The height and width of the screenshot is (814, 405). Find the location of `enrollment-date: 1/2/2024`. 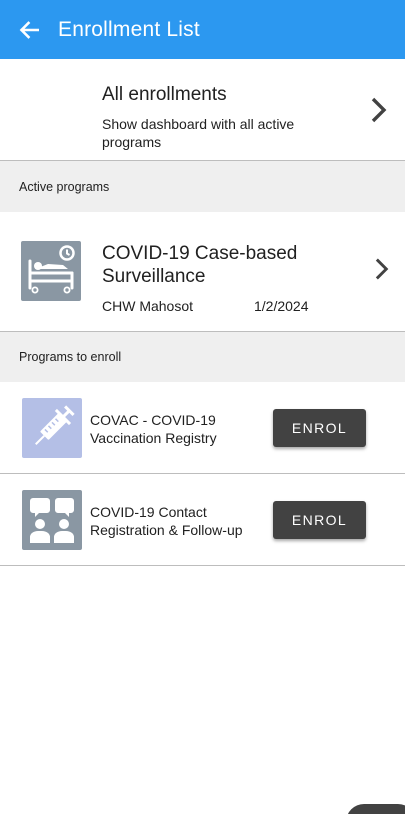

enrollment-date: 1/2/2024 is located at coordinates (281, 306).